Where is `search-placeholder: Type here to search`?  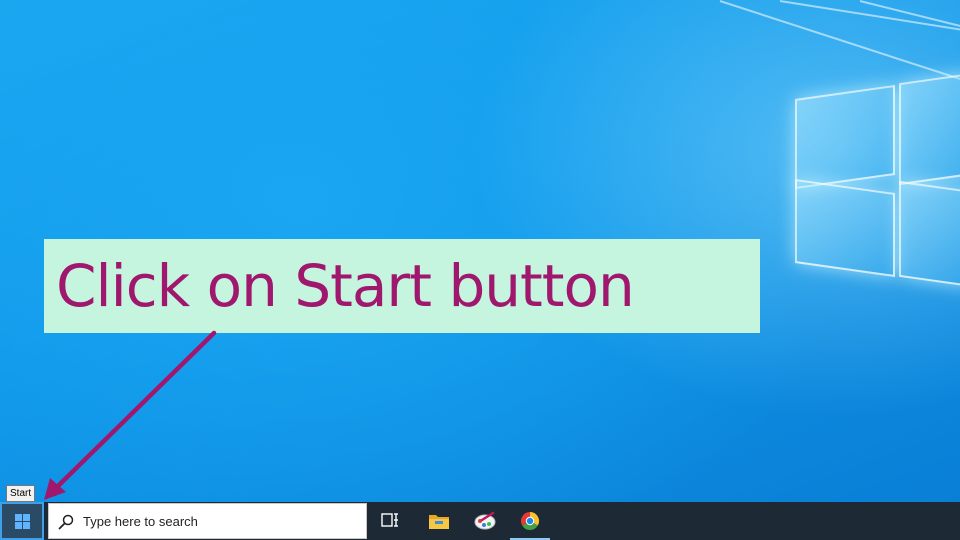 search-placeholder: Type here to search is located at coordinates (140, 521).